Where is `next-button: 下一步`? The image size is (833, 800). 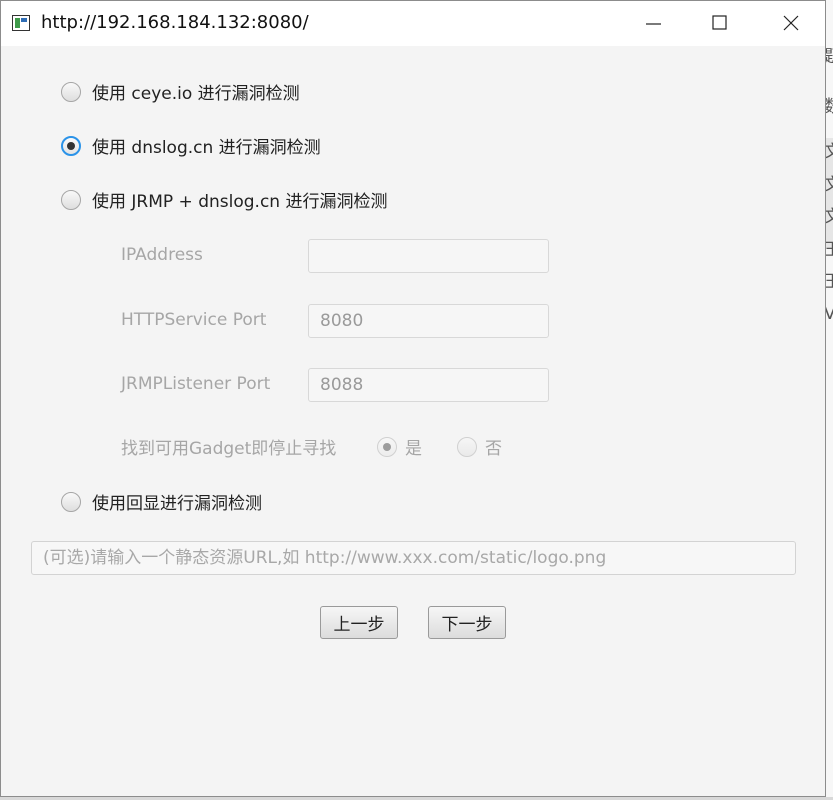
next-button: 下一步 is located at coordinates (467, 622).